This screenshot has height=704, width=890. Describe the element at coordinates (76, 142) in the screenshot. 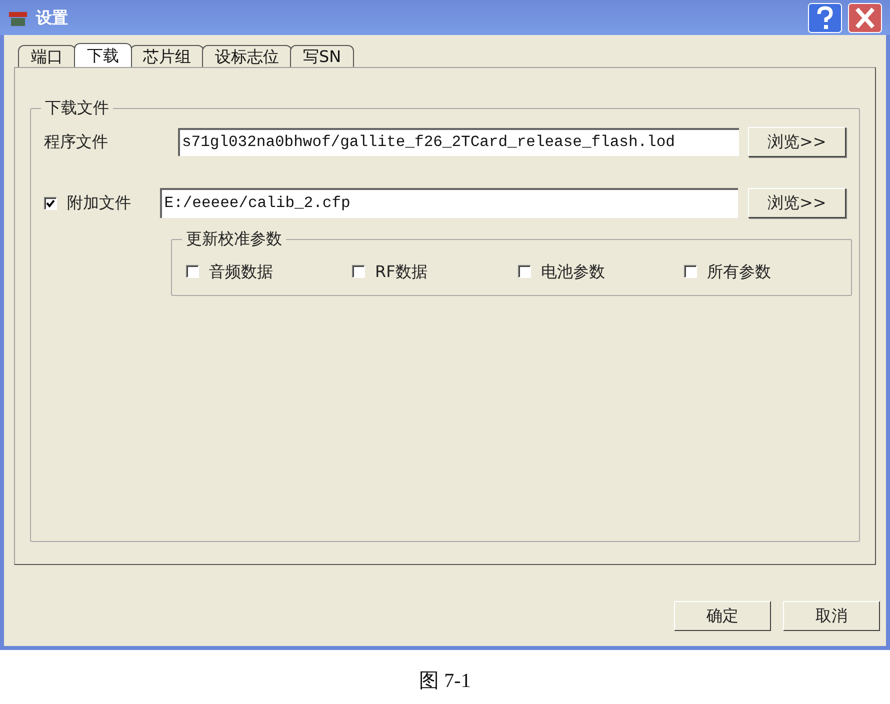

I see `field-label: 程序文件` at that location.